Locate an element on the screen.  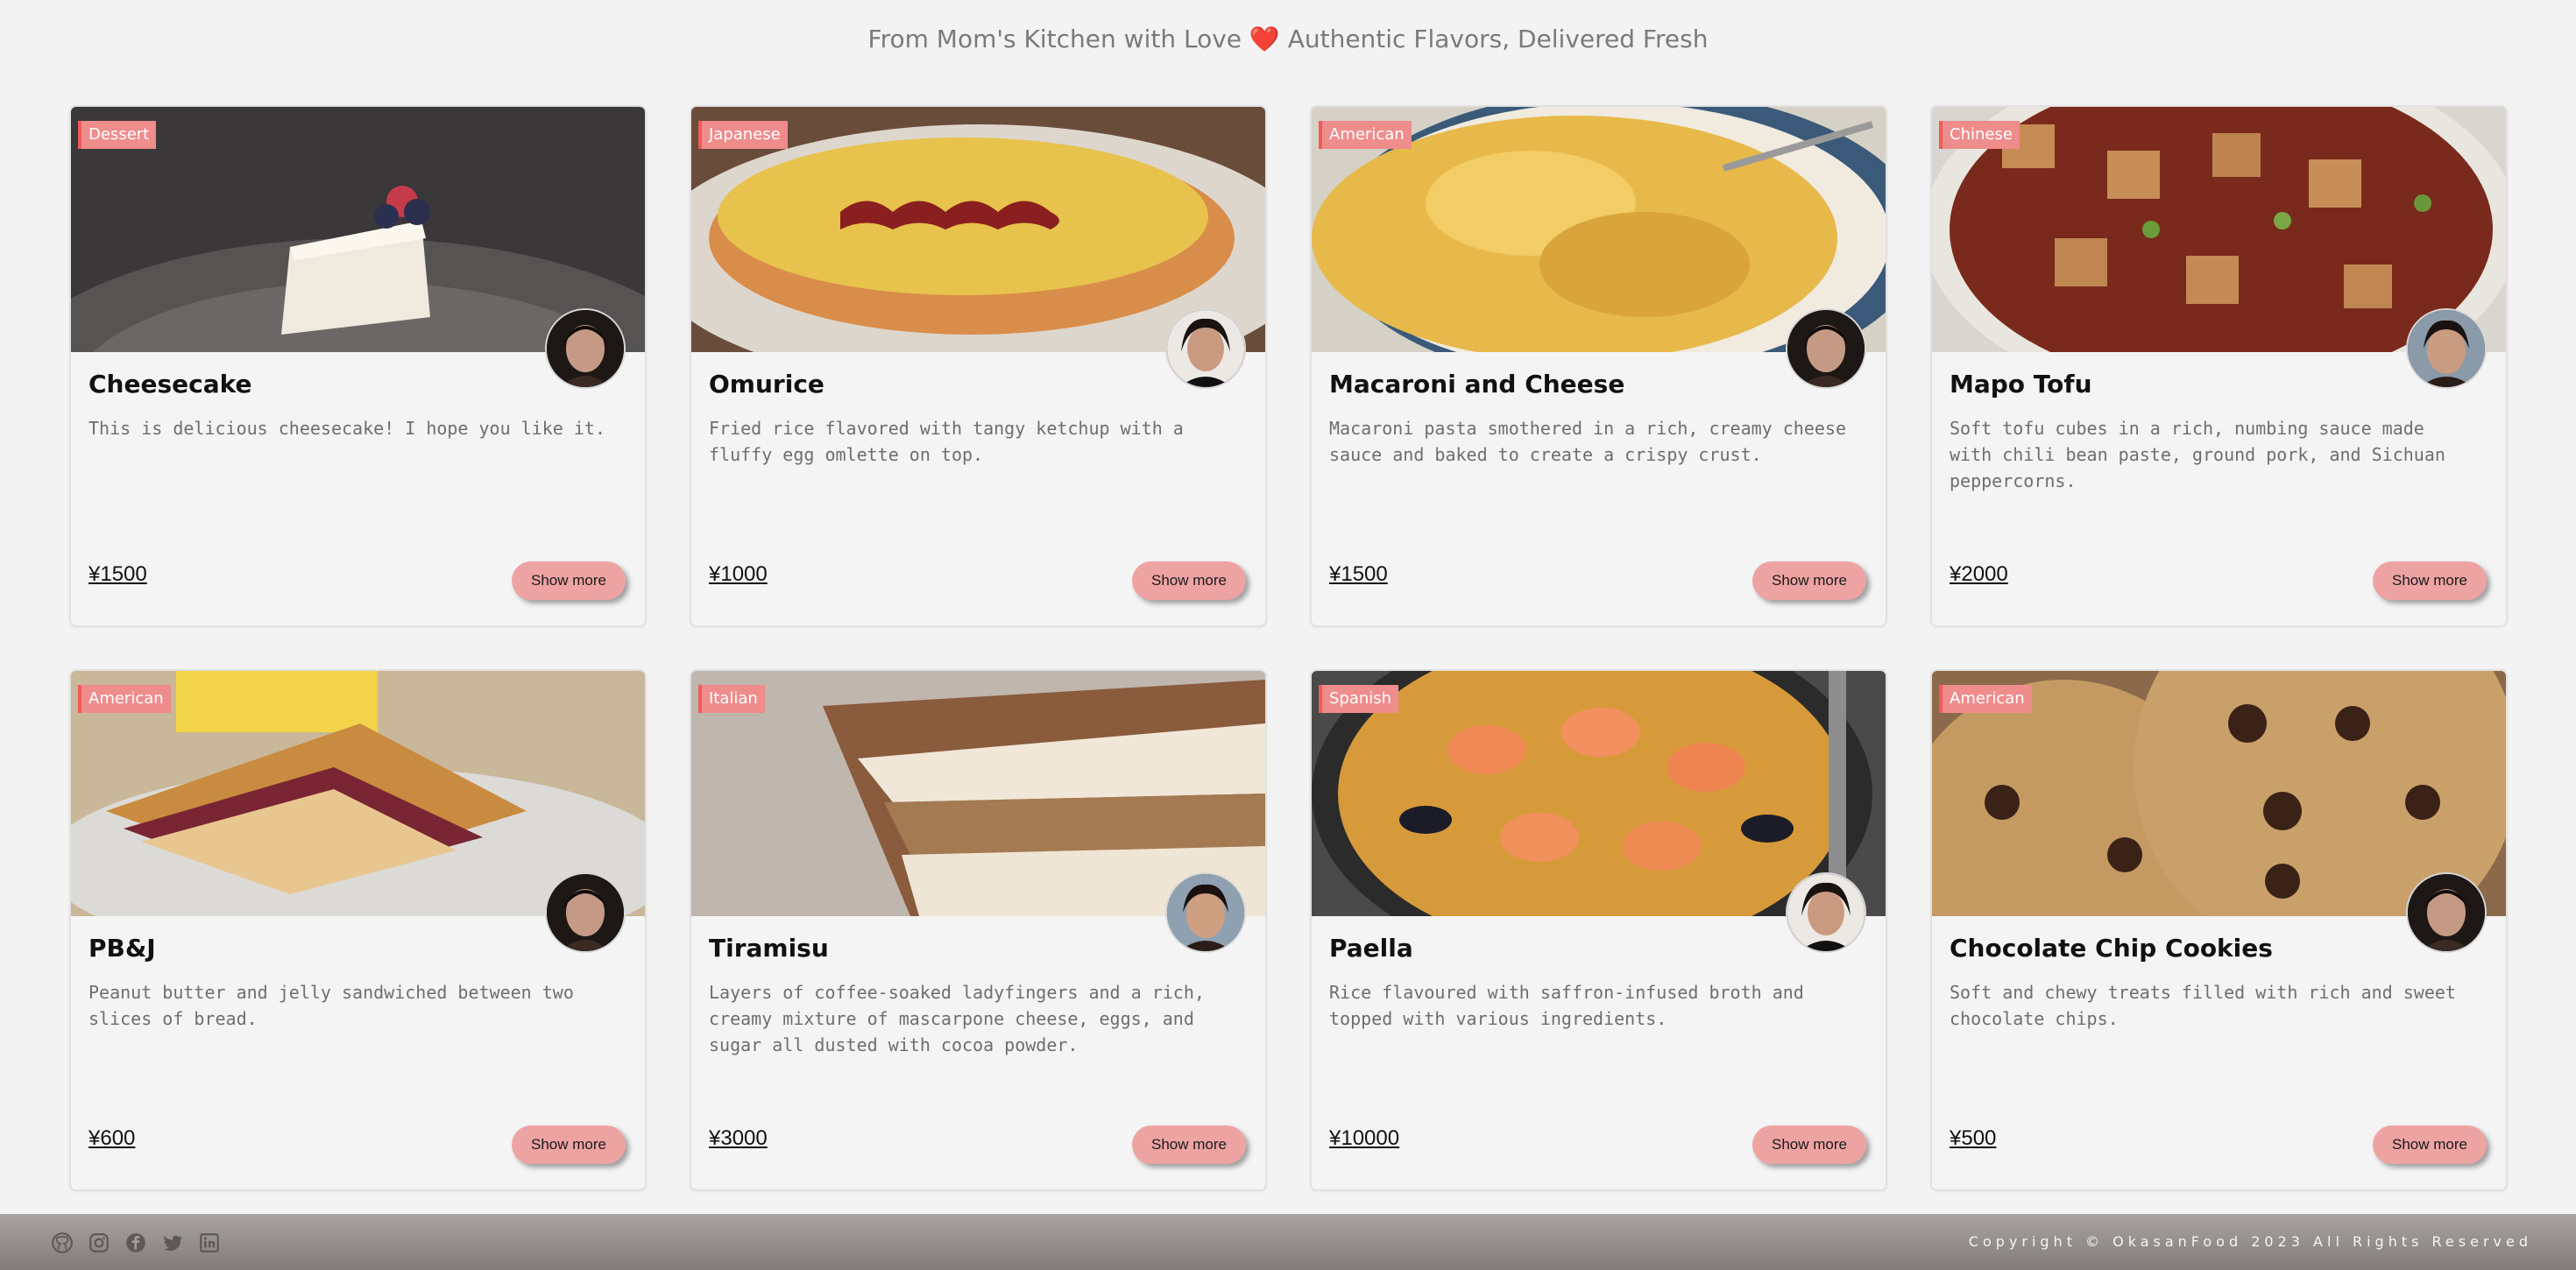
social-links is located at coordinates (136, 1242).